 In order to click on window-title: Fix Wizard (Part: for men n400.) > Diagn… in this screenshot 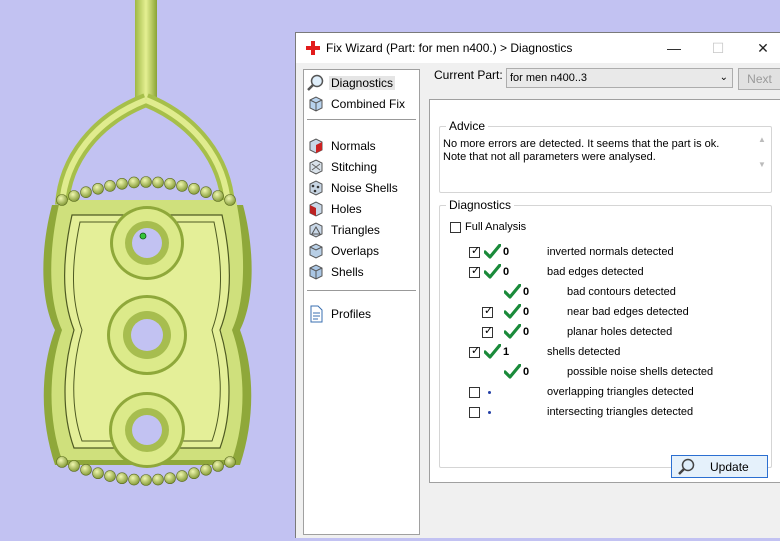, I will do `click(449, 48)`.